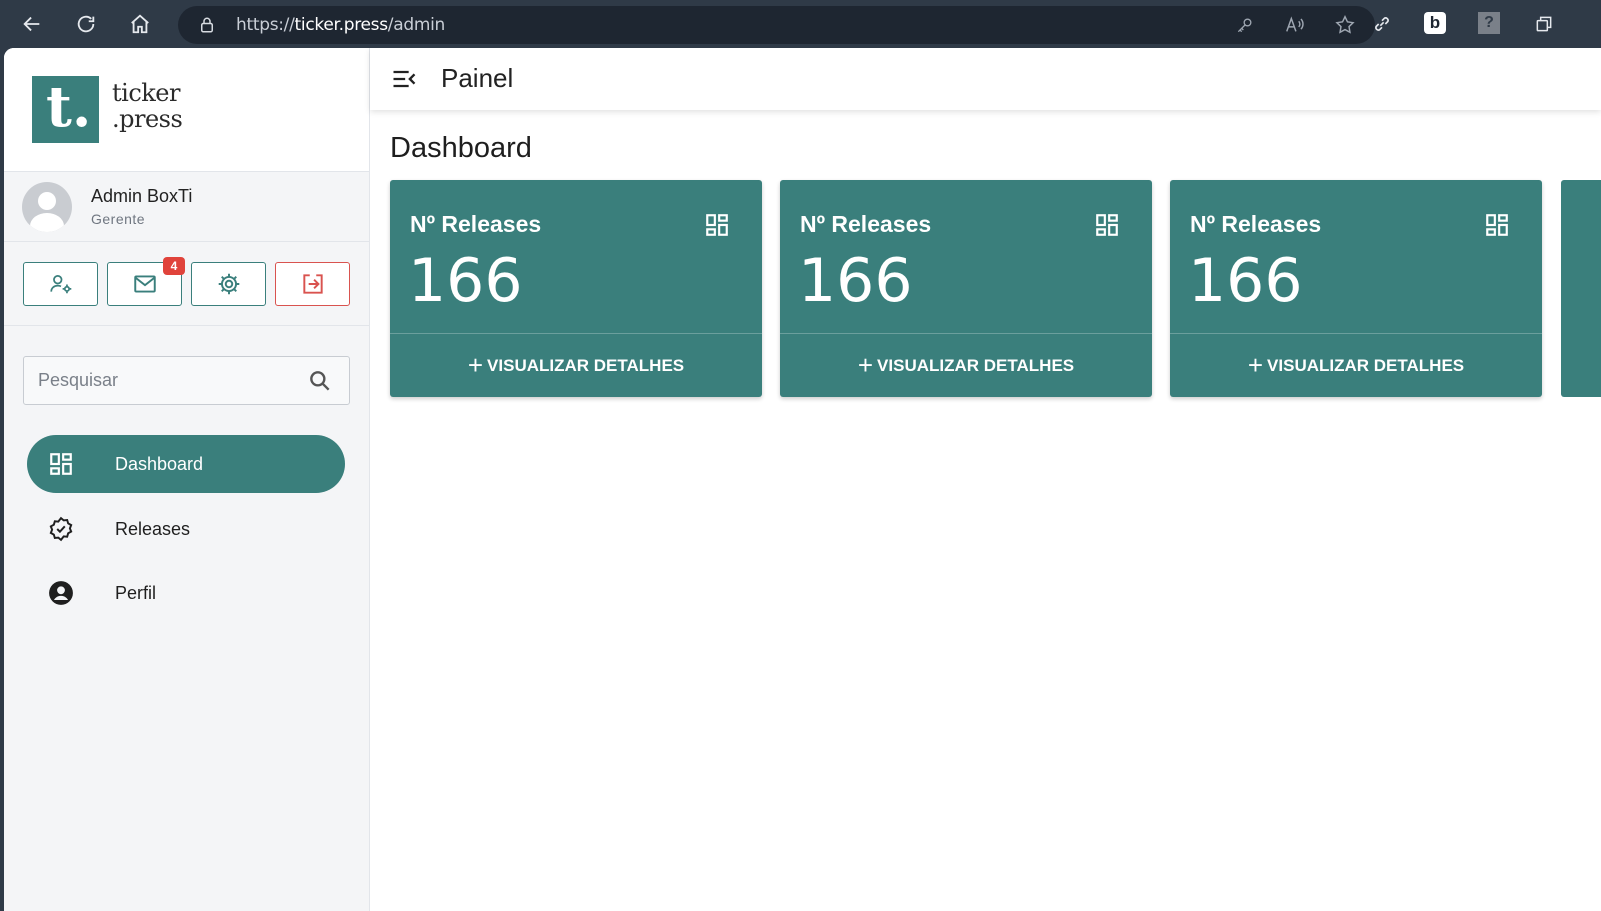 The width and height of the screenshot is (1601, 911). What do you see at coordinates (461, 148) in the screenshot?
I see `page-title: Dashboard` at bounding box center [461, 148].